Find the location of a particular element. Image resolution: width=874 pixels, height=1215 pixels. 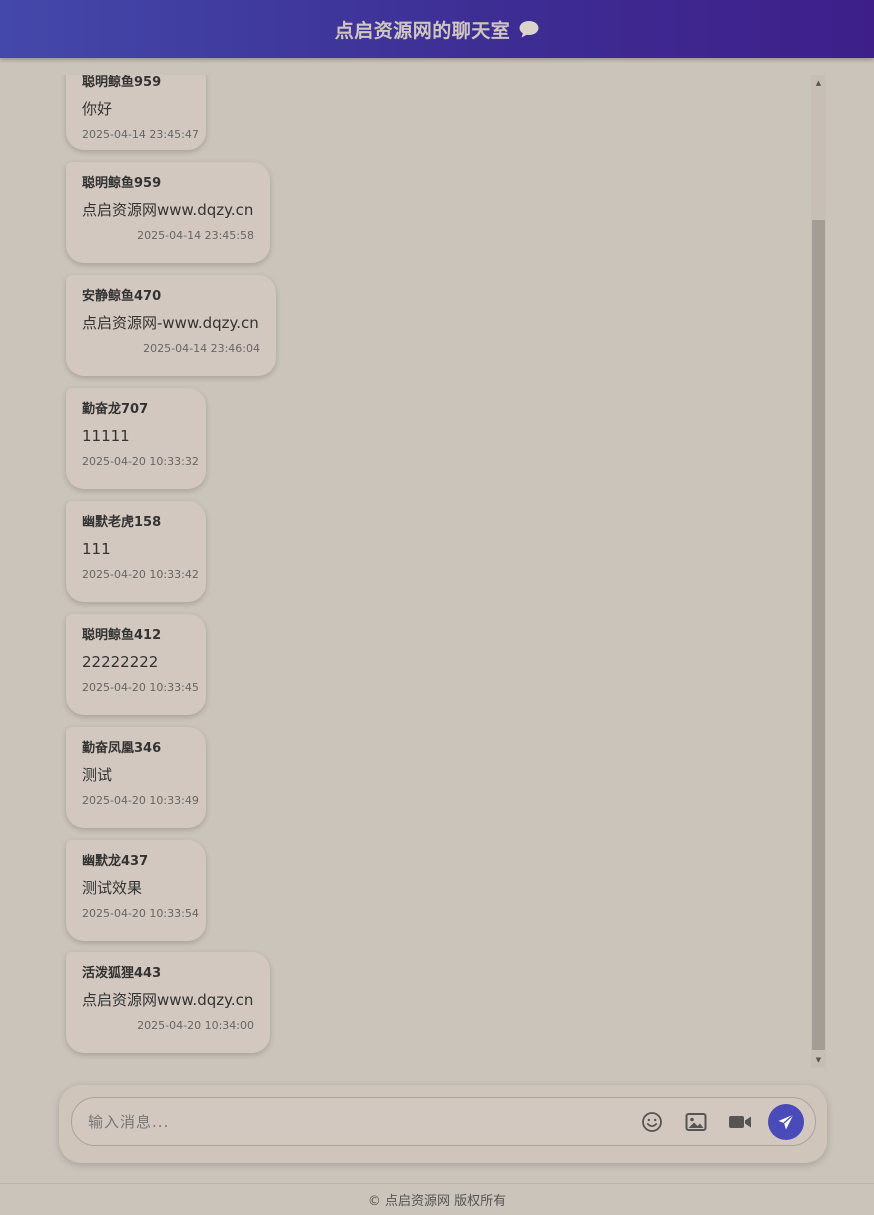

message-sender: 幽默龙437 is located at coordinates (115, 861).